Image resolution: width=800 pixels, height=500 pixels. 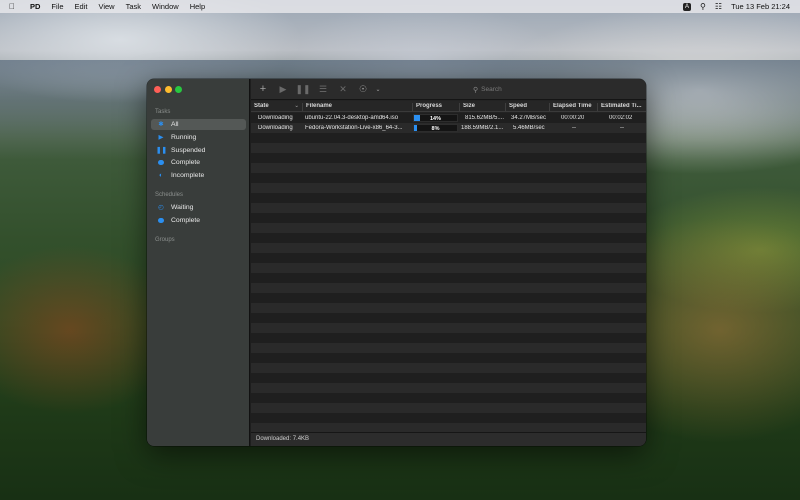 What do you see at coordinates (436, 107) in the screenshot?
I see `column-header-progress: Progress` at bounding box center [436, 107].